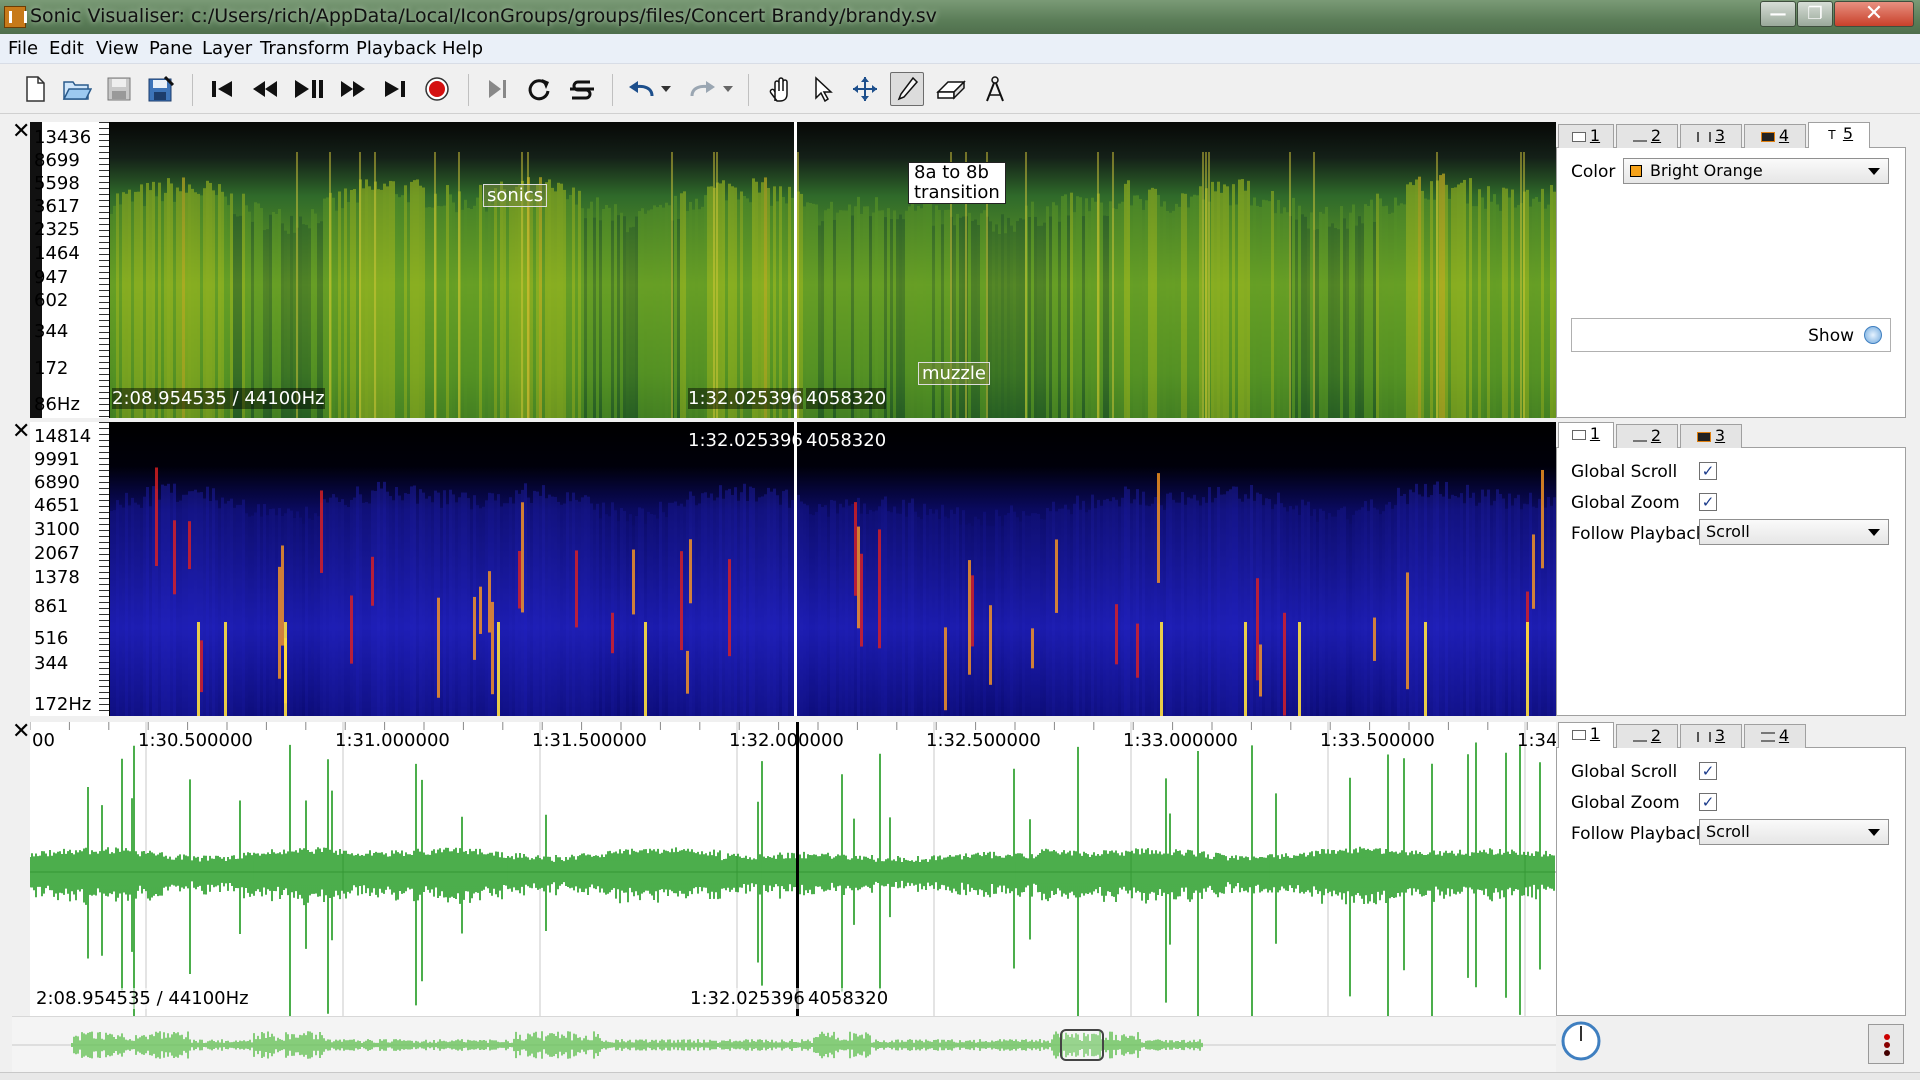  I want to click on navigate-tool-icon, so click(779, 89).